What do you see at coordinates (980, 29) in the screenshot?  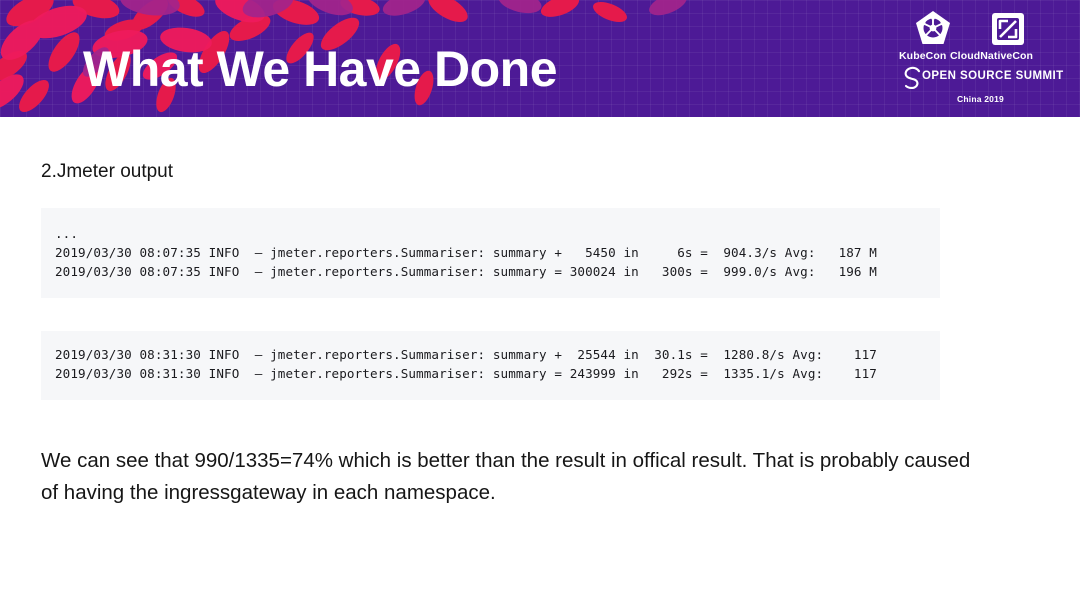 I see `logo-marks` at bounding box center [980, 29].